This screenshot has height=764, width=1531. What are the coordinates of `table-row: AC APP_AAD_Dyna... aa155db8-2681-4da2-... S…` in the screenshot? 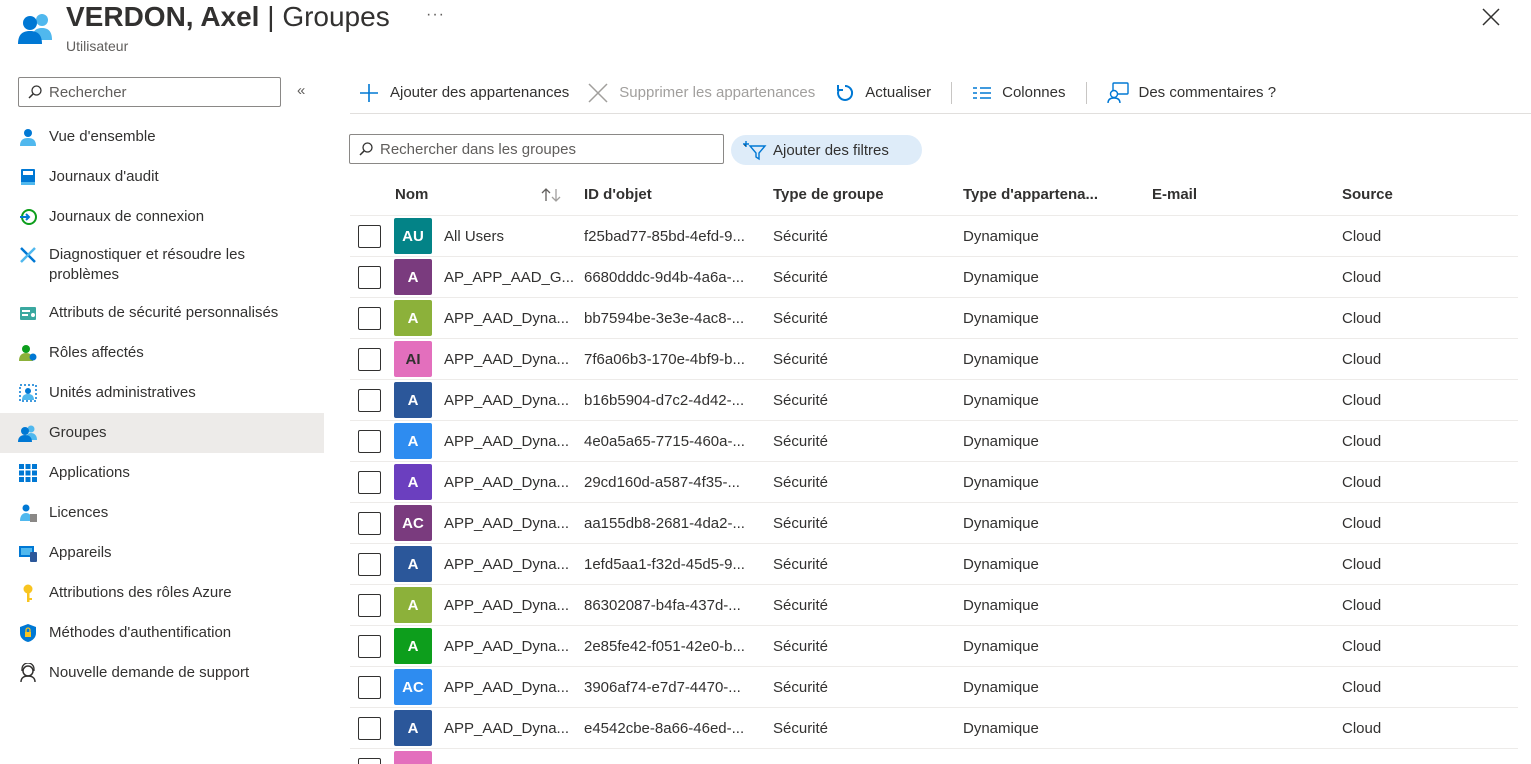 It's located at (934, 523).